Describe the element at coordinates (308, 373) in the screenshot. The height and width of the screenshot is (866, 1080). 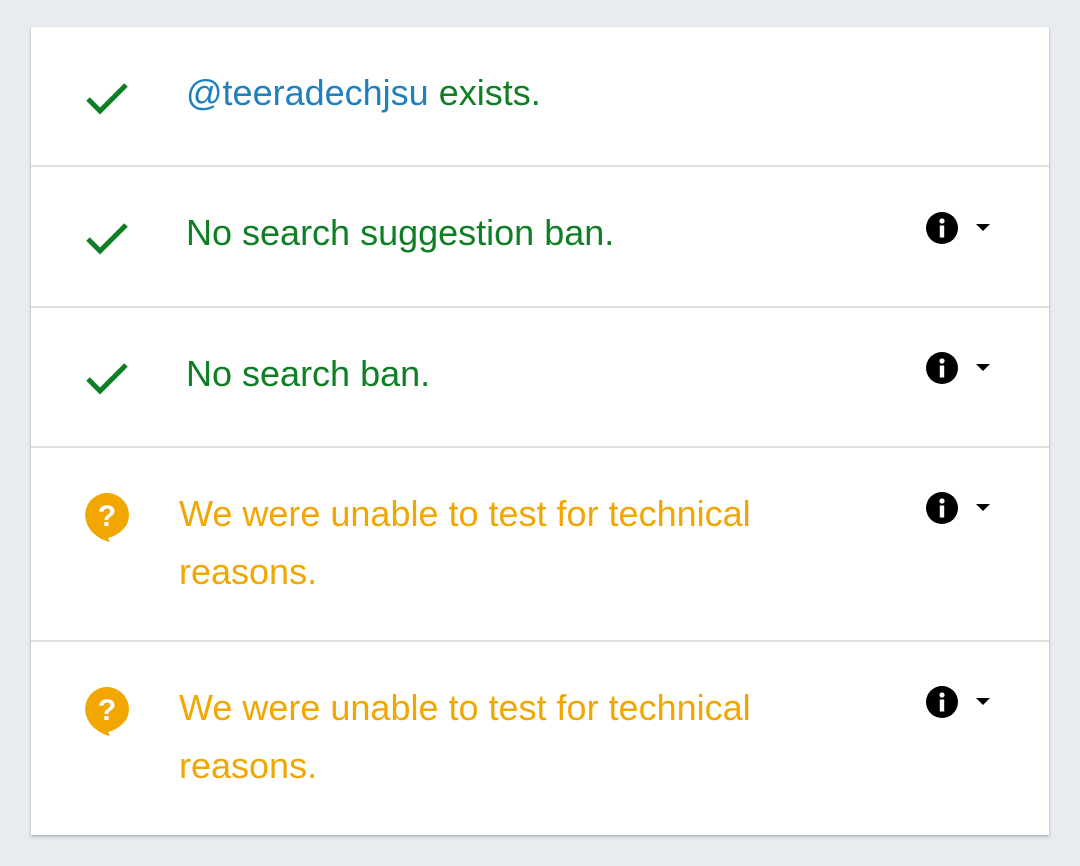
I see `result-message: No search ban.` at that location.